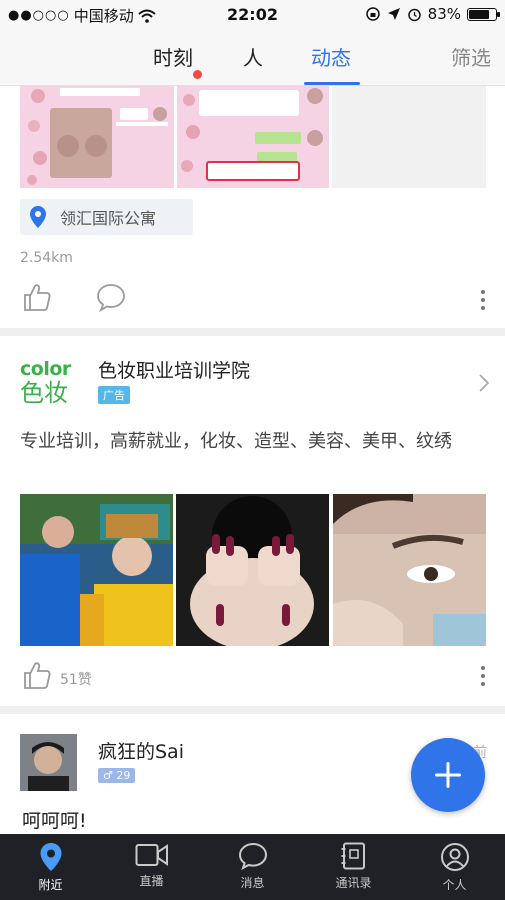  What do you see at coordinates (38, 217) in the screenshot?
I see `location-pin-icon` at bounding box center [38, 217].